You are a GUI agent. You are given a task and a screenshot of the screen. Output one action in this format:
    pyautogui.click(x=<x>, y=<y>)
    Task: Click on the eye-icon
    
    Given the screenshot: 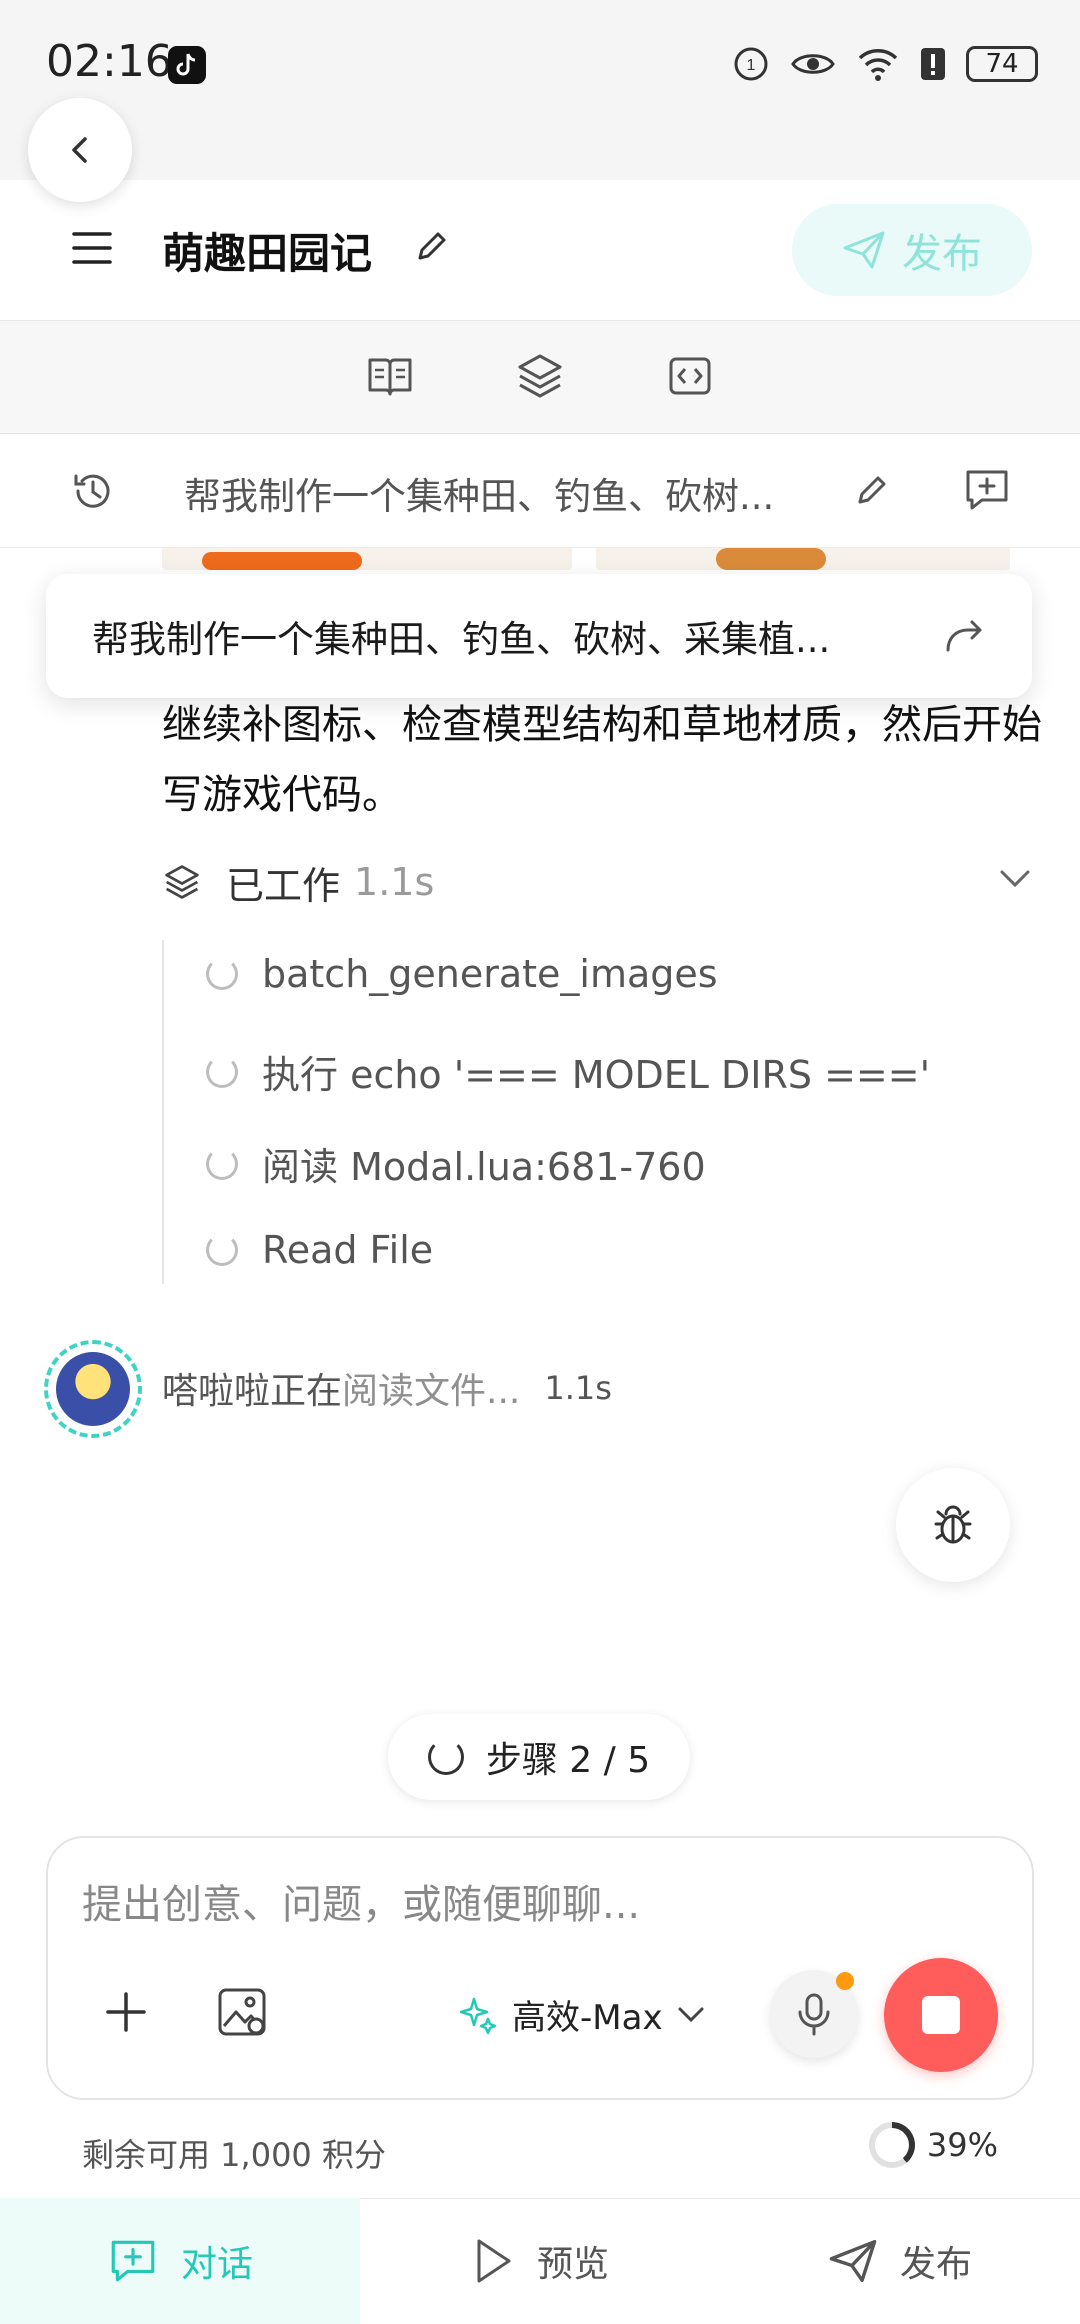 What is the action you would take?
    pyautogui.click(x=813, y=64)
    